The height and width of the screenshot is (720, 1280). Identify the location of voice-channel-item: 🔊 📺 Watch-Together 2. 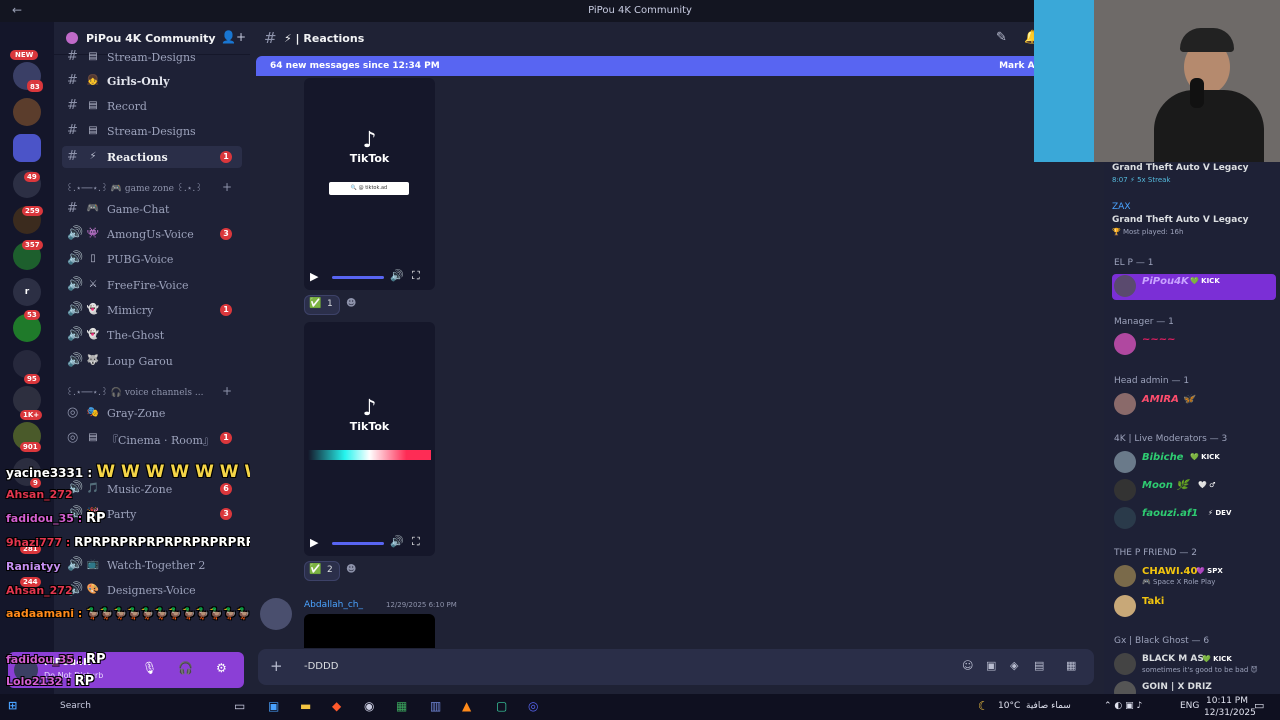
(152, 565).